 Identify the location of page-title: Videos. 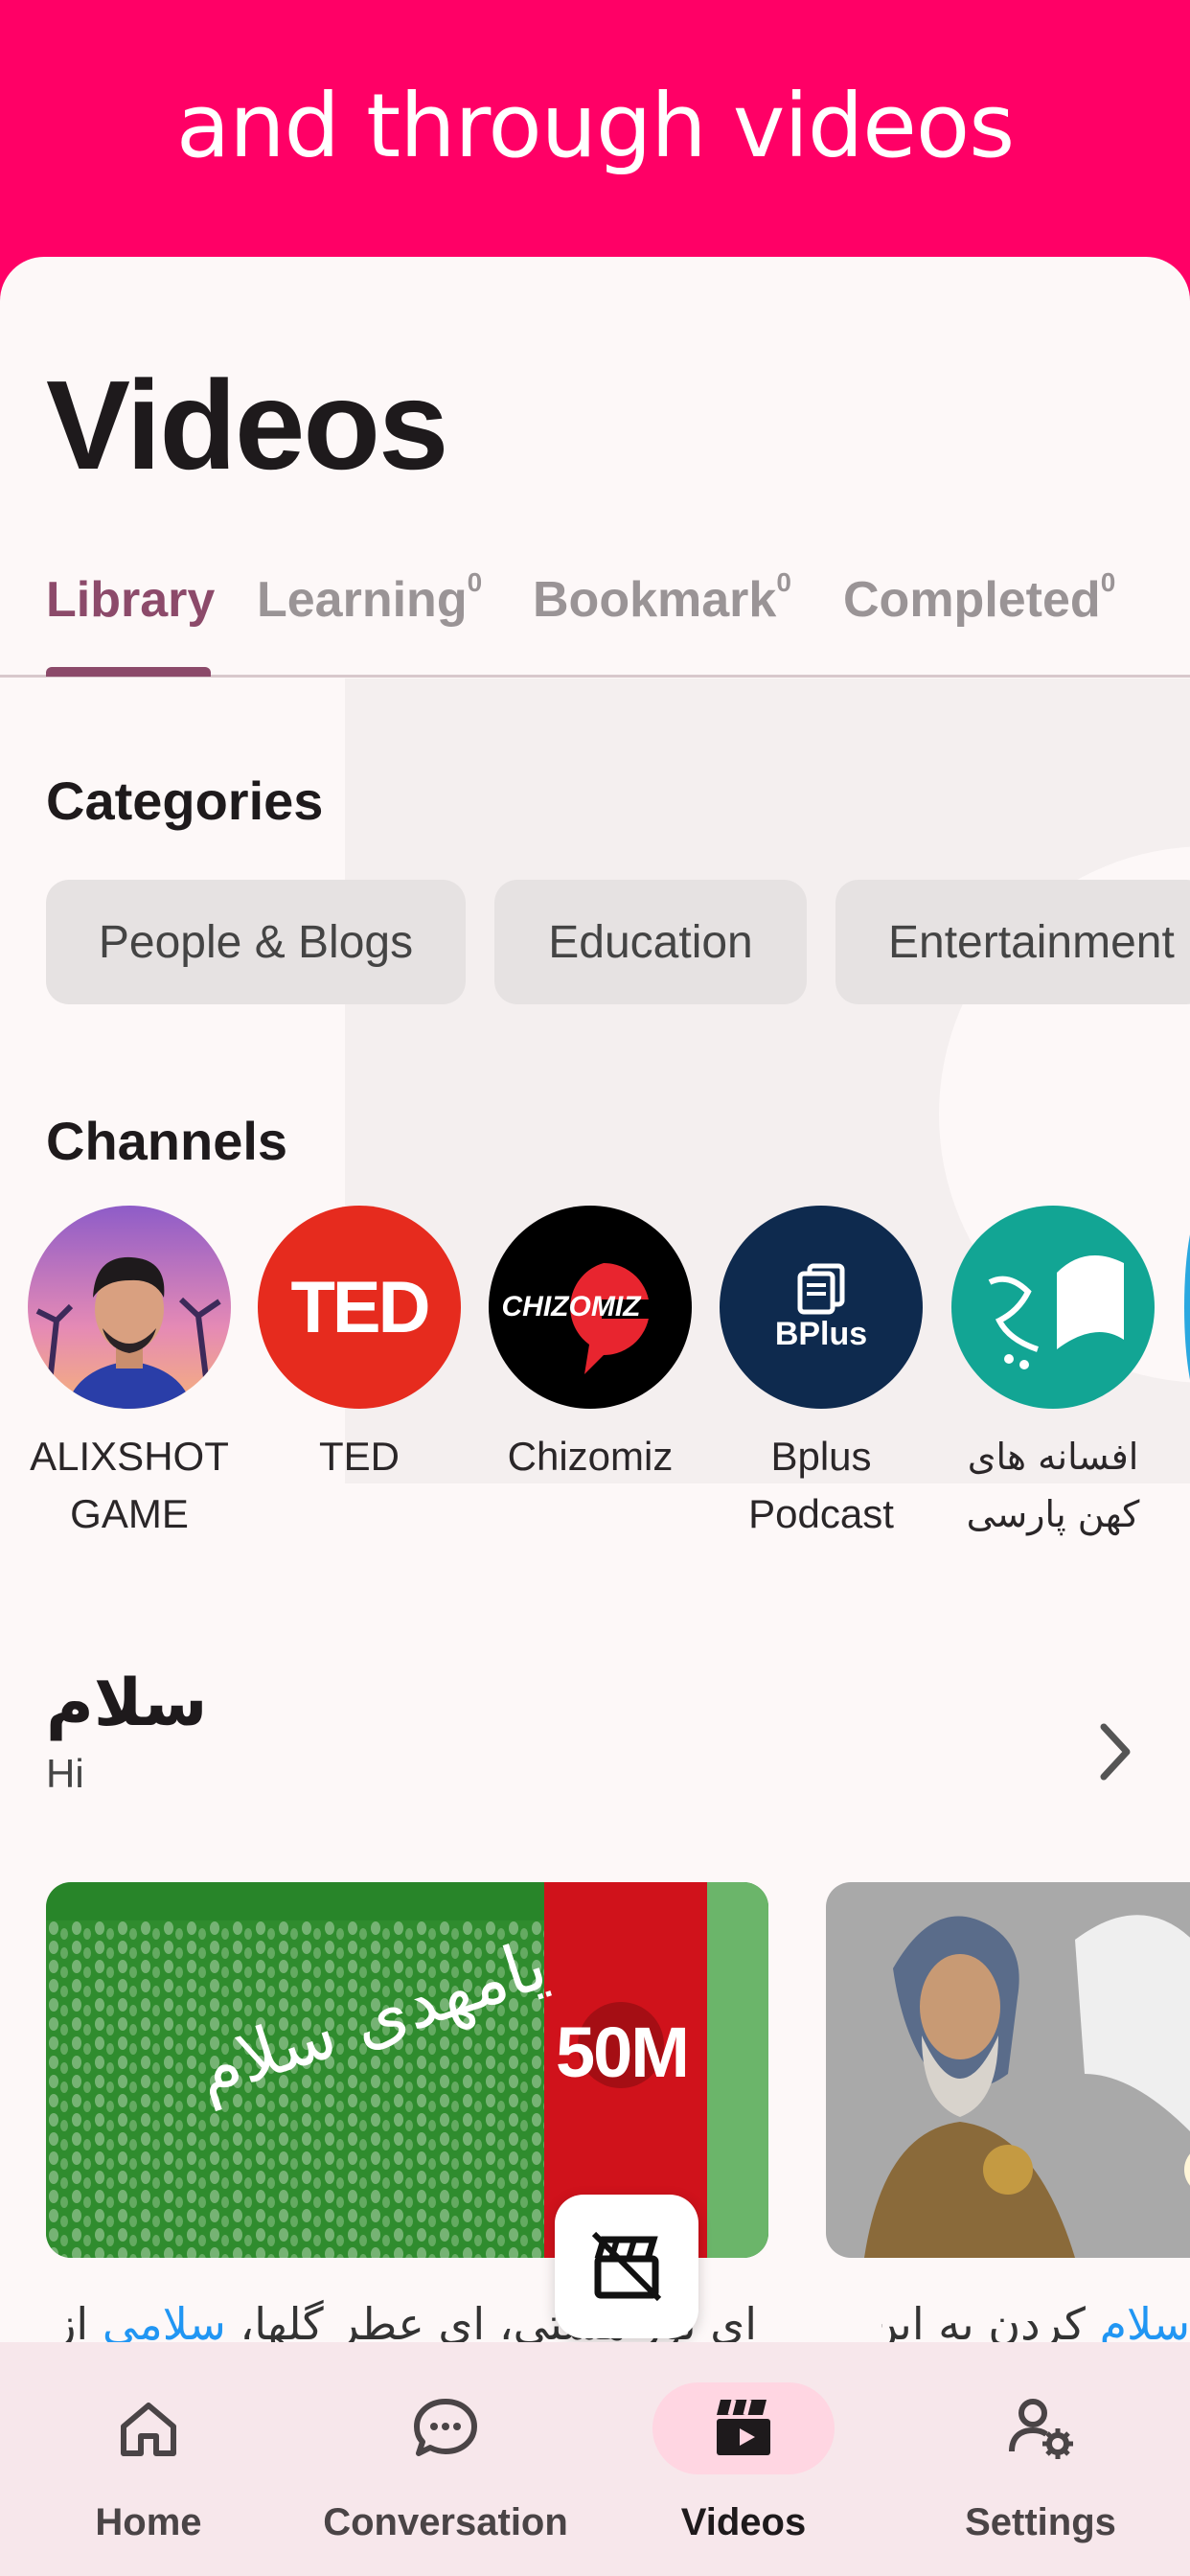
(247, 425).